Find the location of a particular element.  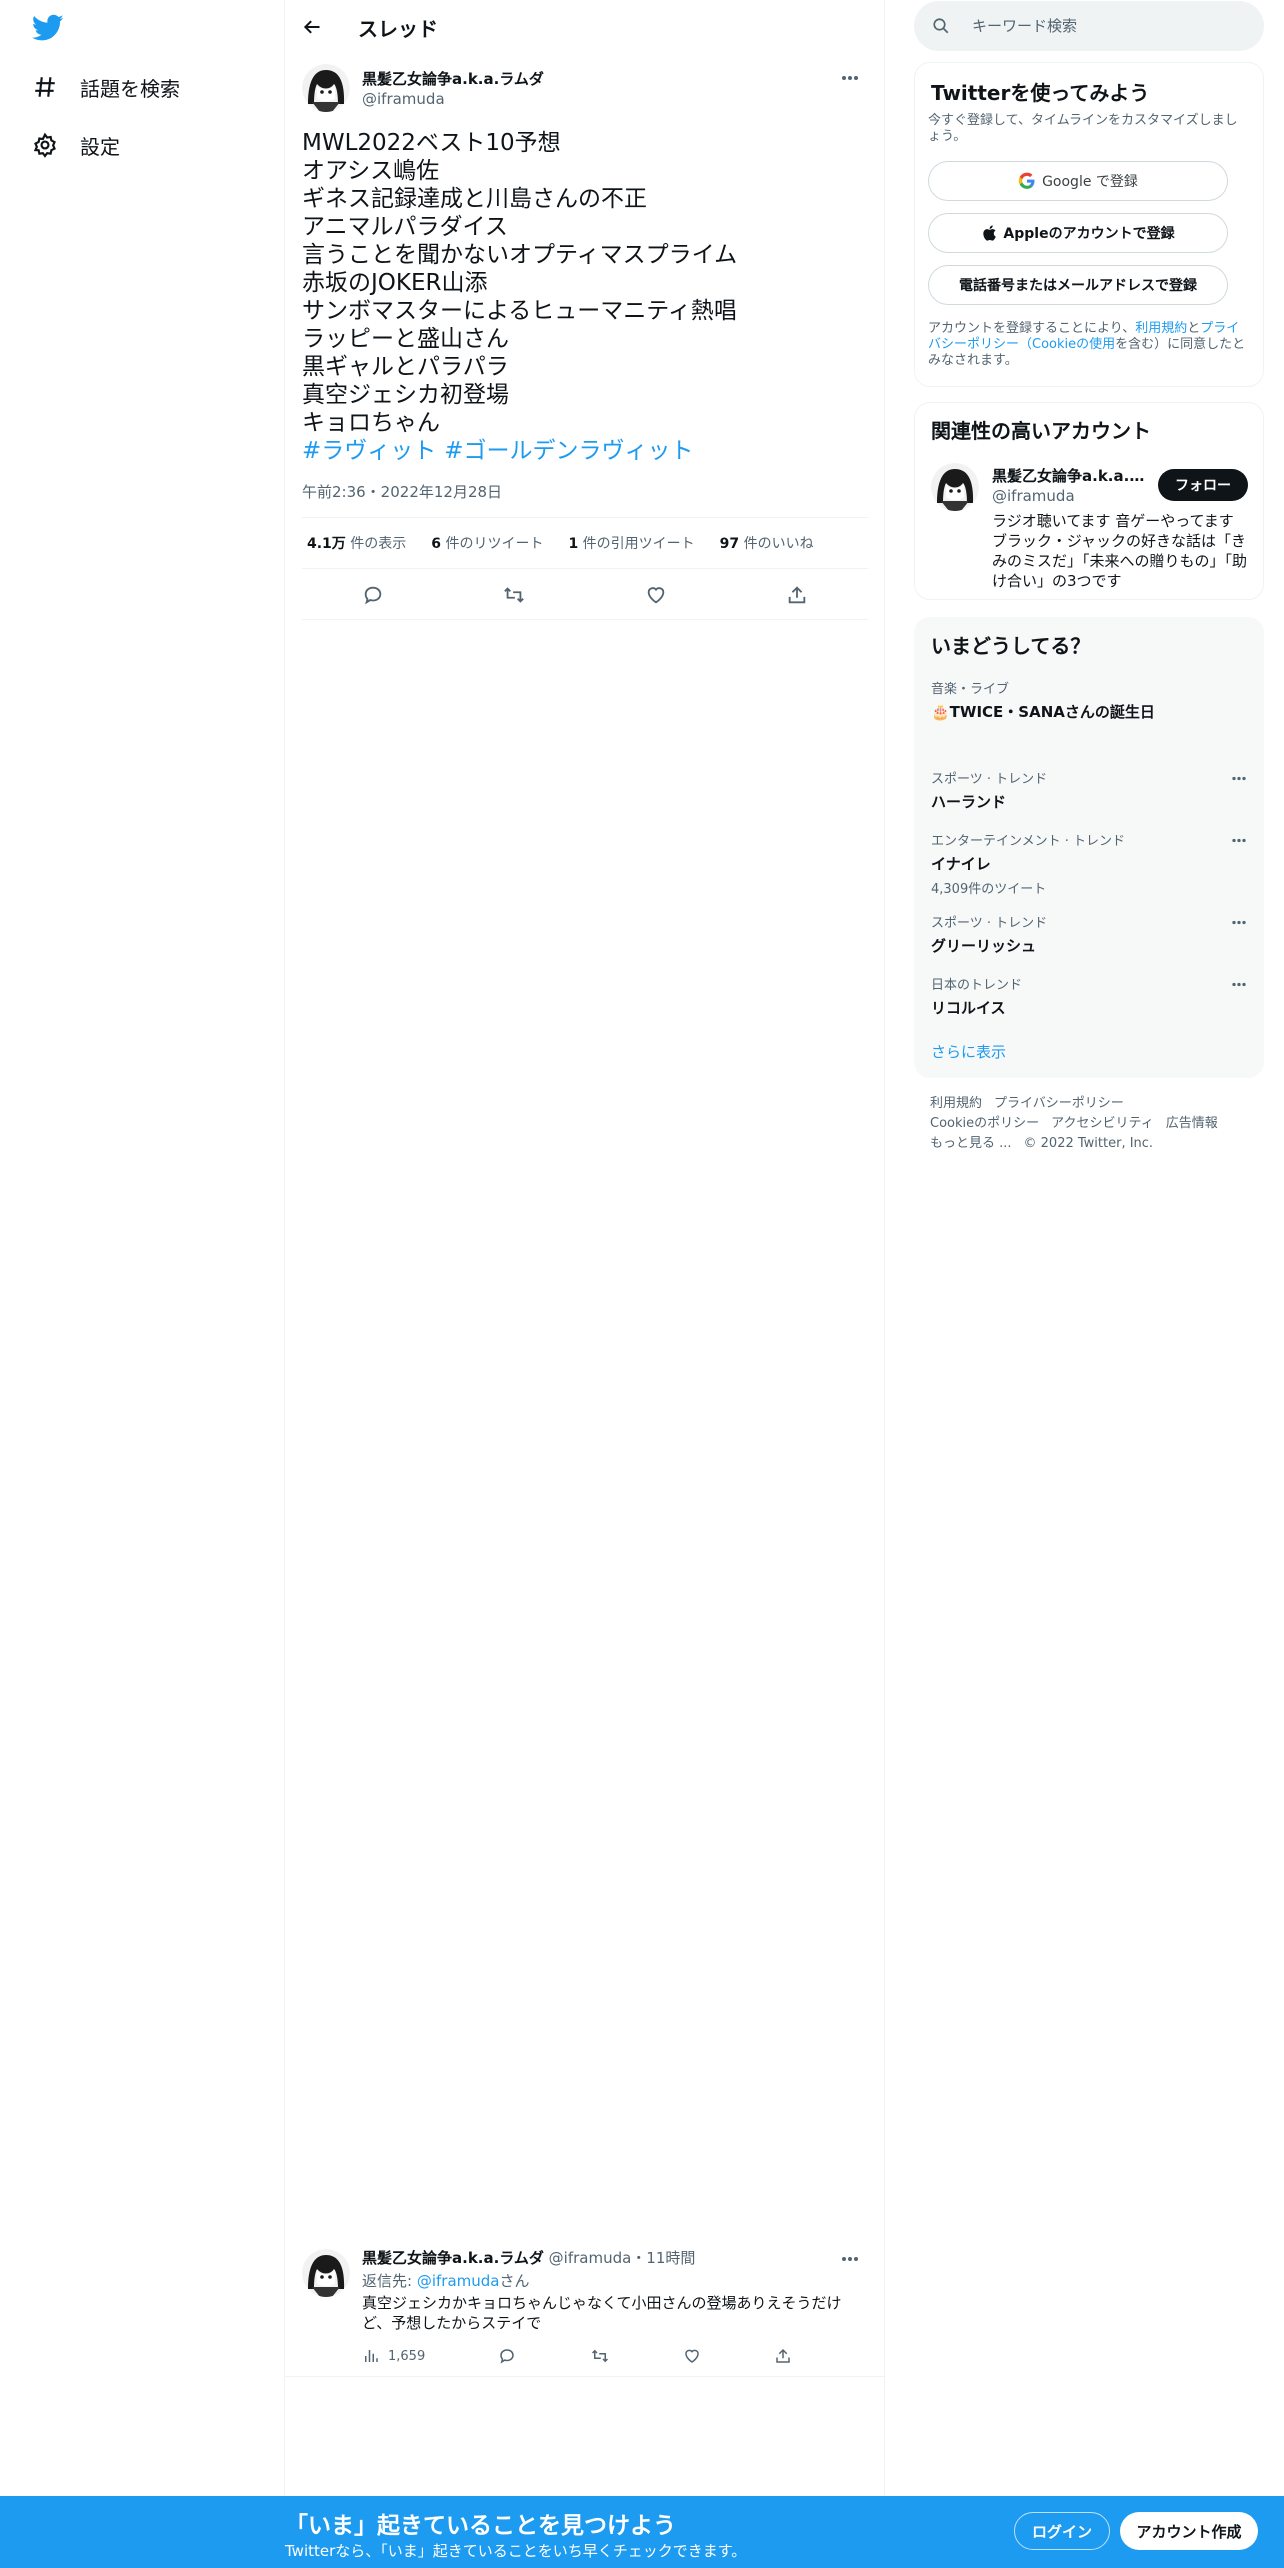

trend-count: 4,309件のツイート is located at coordinates (989, 889).